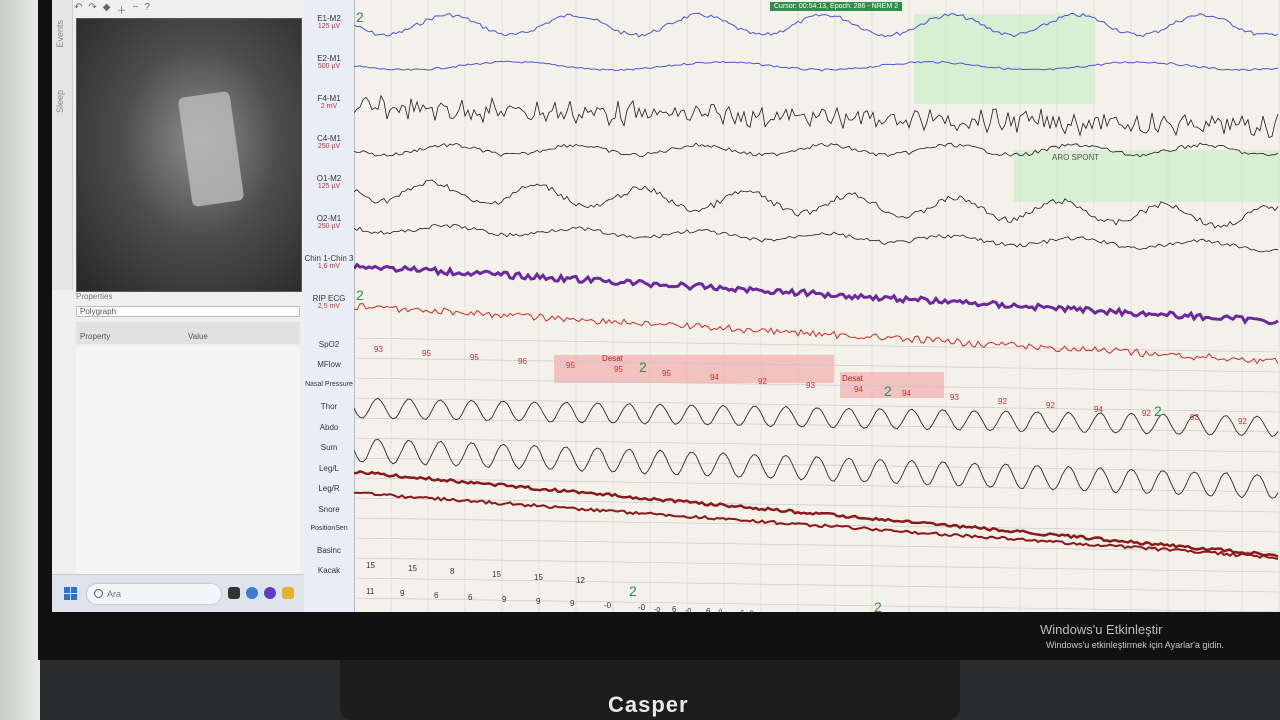 This screenshot has height=720, width=1280. What do you see at coordinates (329, 488) in the screenshot?
I see `resp-label: Leg/R` at bounding box center [329, 488].